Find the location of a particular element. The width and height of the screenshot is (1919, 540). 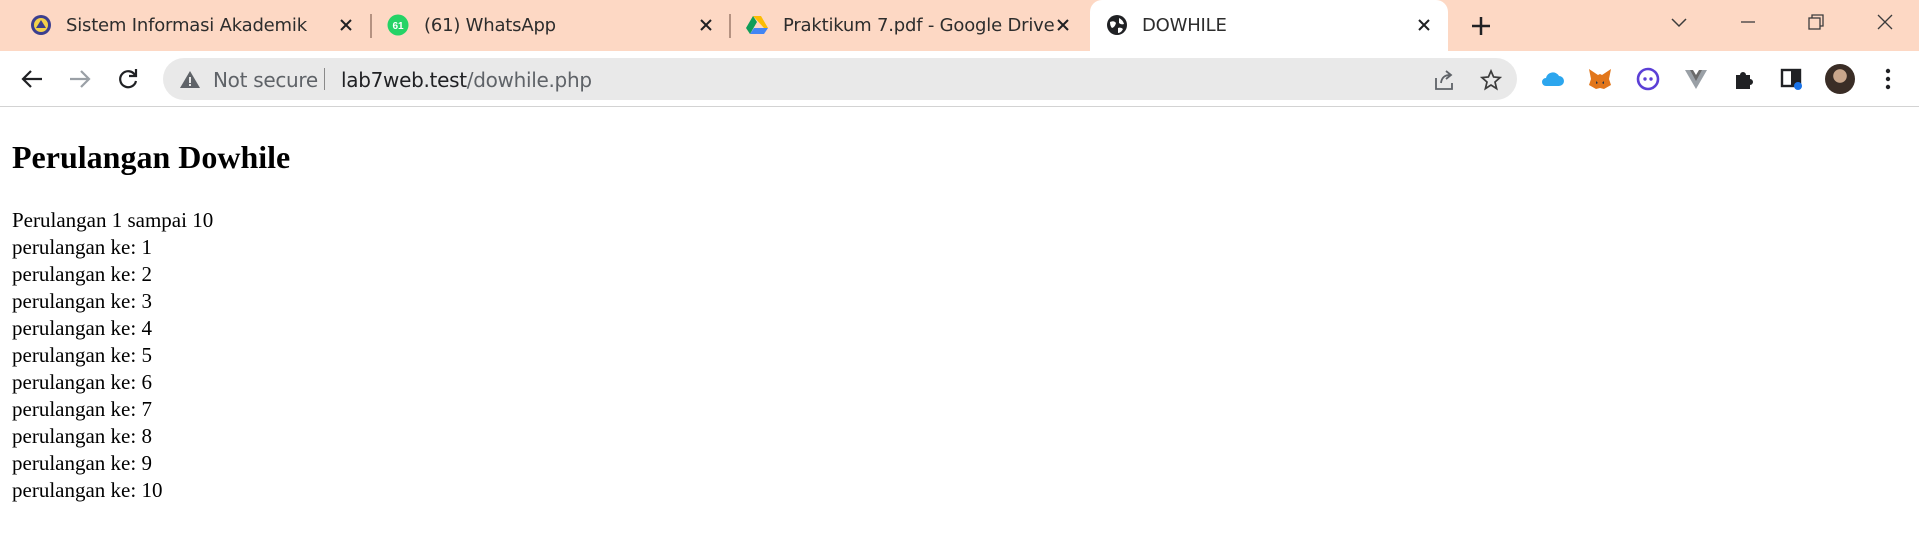

tab-title: Sistem Informasi Akademik is located at coordinates (186, 25).